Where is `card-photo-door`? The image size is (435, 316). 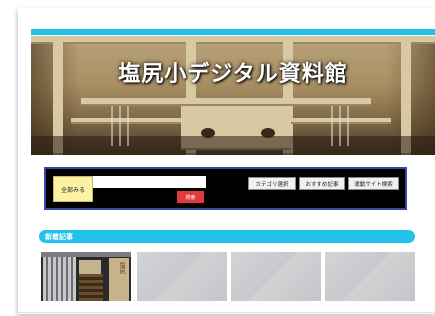
card-photo-door is located at coordinates (59, 278).